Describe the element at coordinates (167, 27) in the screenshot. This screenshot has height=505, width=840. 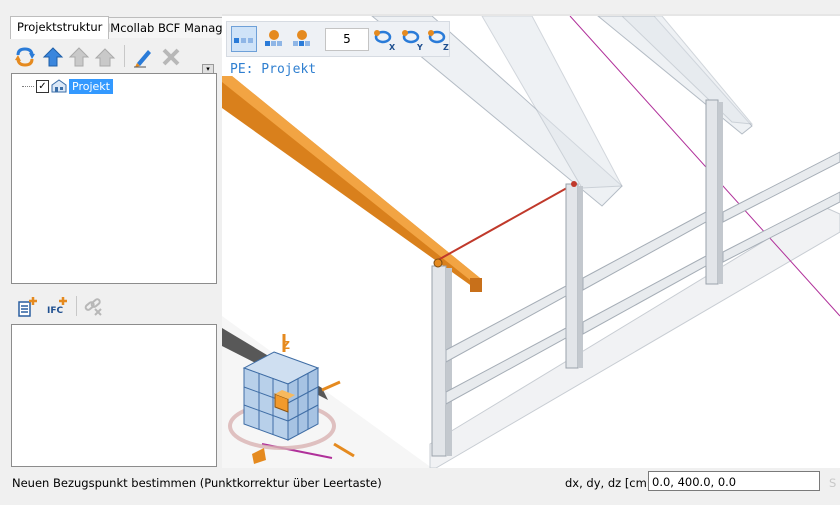
I see `tab-bimcollab: BIMcollab BCF Manager` at that location.